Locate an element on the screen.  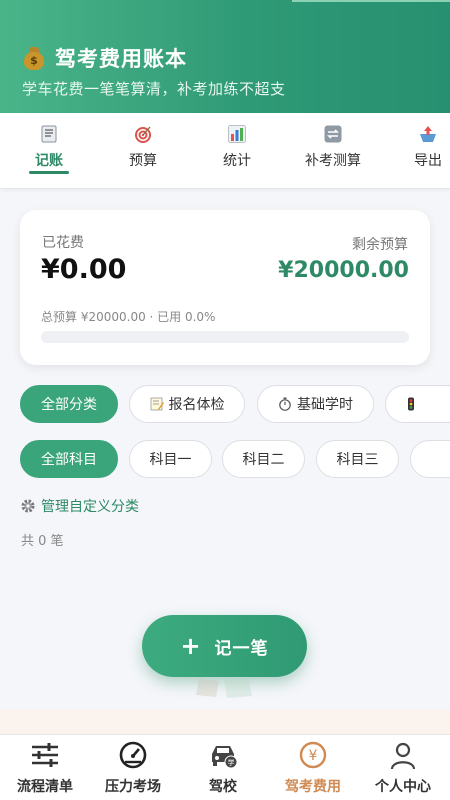
person-icon is located at coordinates (403, 756).